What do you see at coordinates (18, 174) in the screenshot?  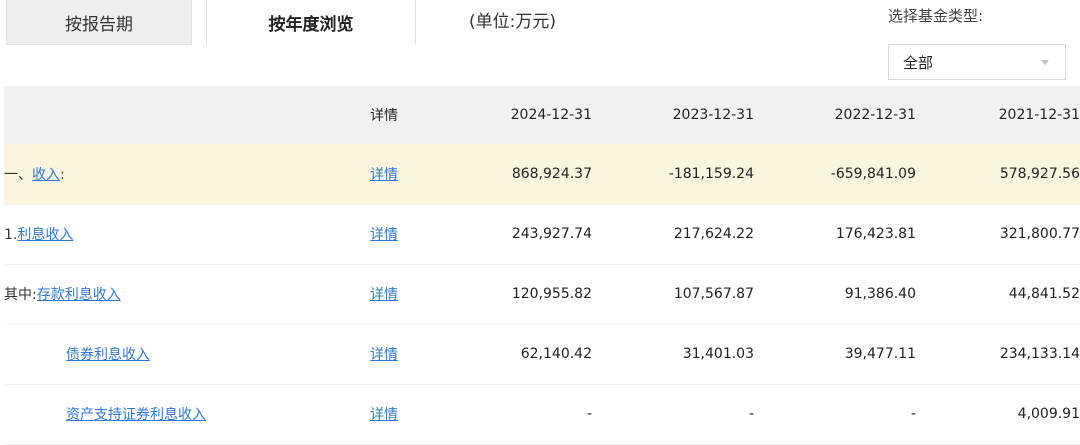 I see `row-prefix: 一、` at bounding box center [18, 174].